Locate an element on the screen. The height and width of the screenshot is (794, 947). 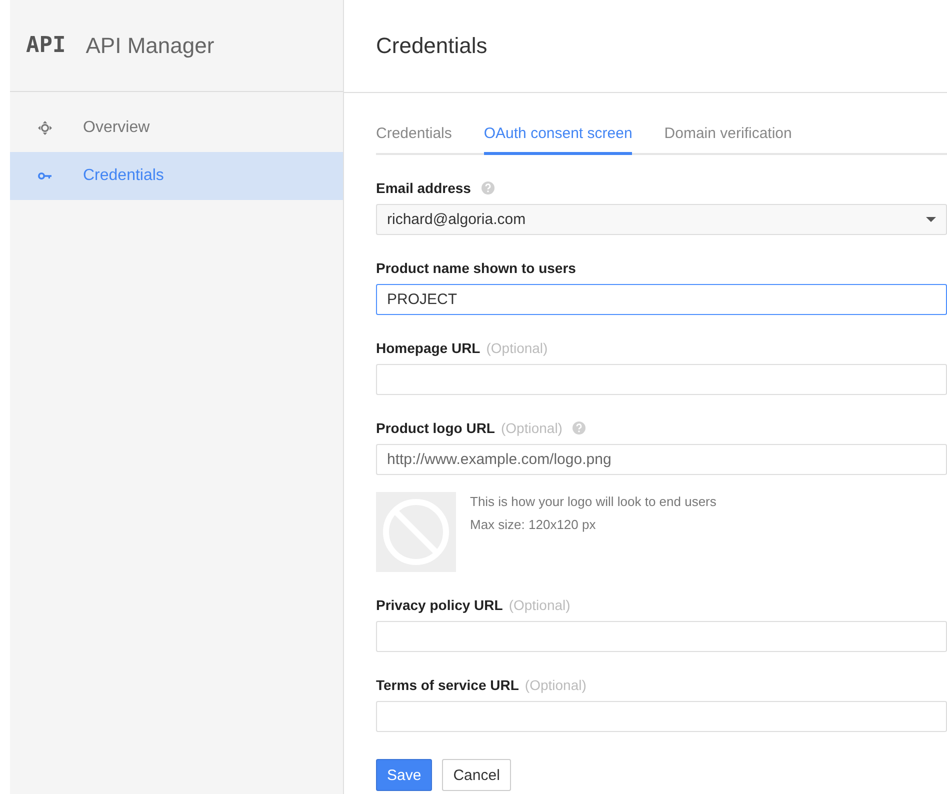
field-label: Terms of service URL is located at coordinates (447, 685).